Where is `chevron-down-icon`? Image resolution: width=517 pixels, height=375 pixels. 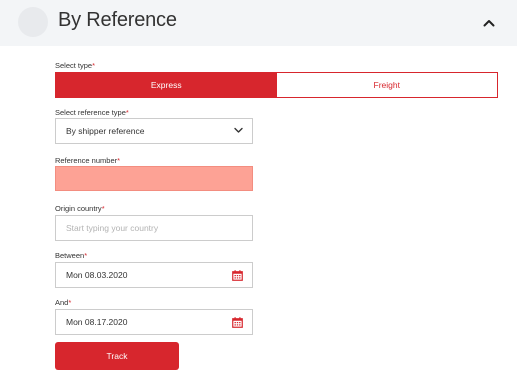
chevron-down-icon is located at coordinates (238, 130).